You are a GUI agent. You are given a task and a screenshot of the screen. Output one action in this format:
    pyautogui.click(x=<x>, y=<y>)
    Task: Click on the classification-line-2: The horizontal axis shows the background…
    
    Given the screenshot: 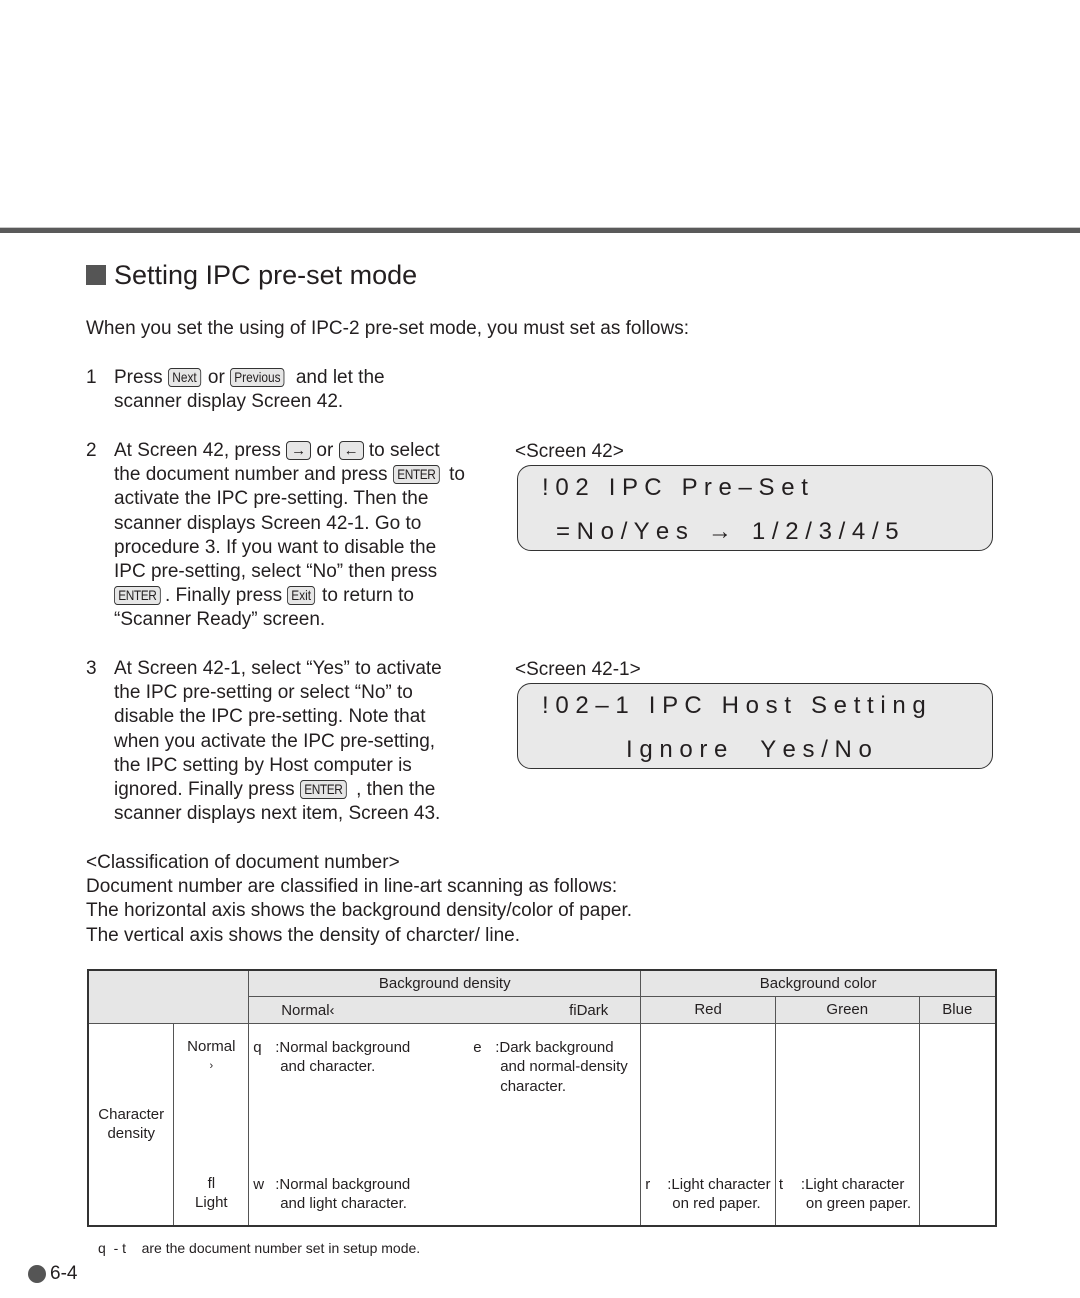 What is the action you would take?
    pyautogui.click(x=359, y=910)
    